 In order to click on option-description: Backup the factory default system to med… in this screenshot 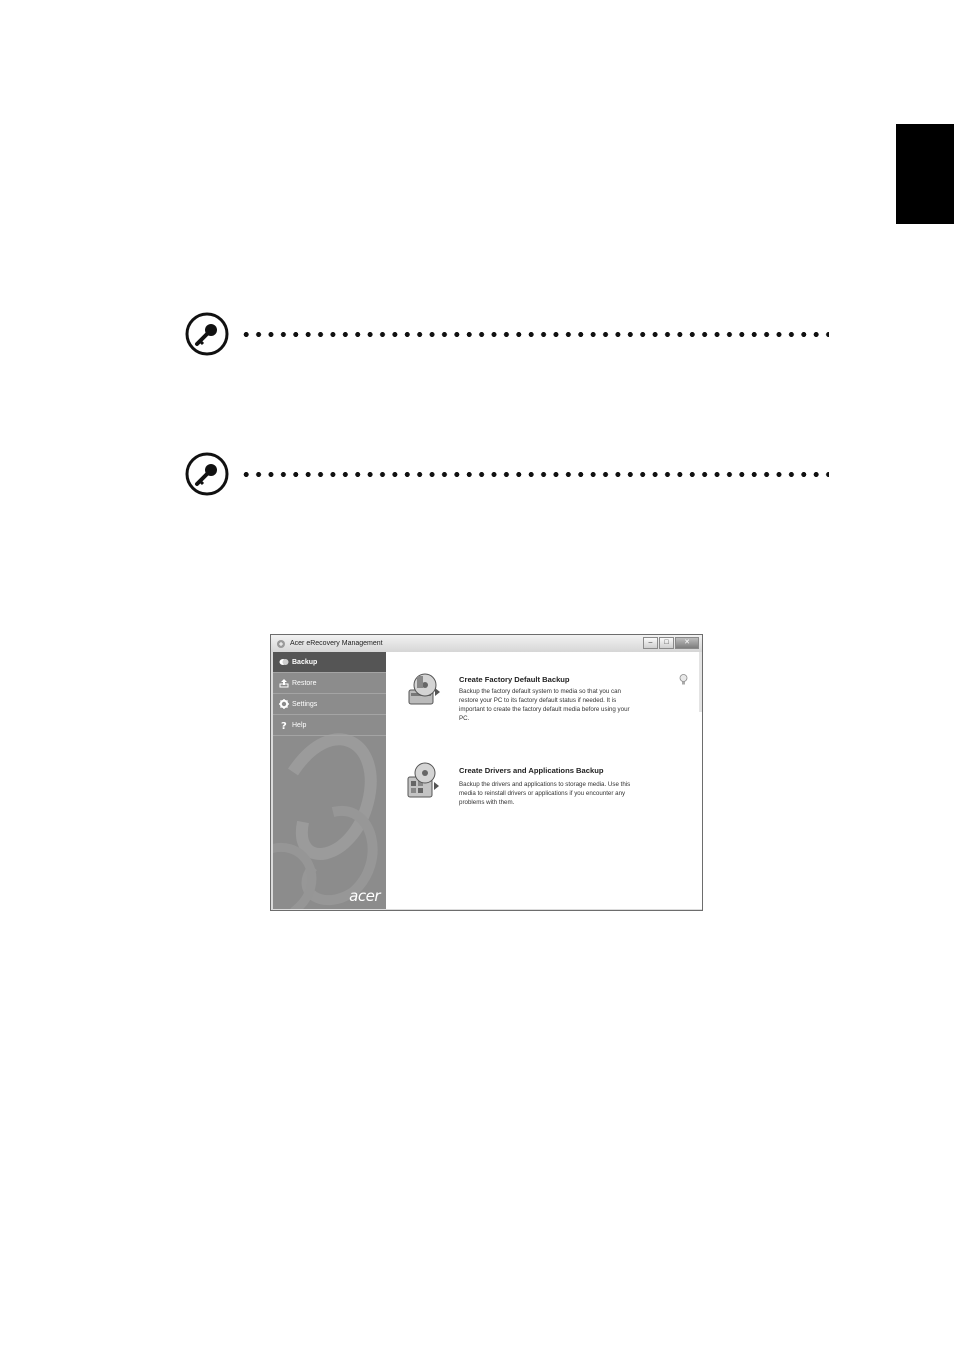, I will do `click(566, 705)`.